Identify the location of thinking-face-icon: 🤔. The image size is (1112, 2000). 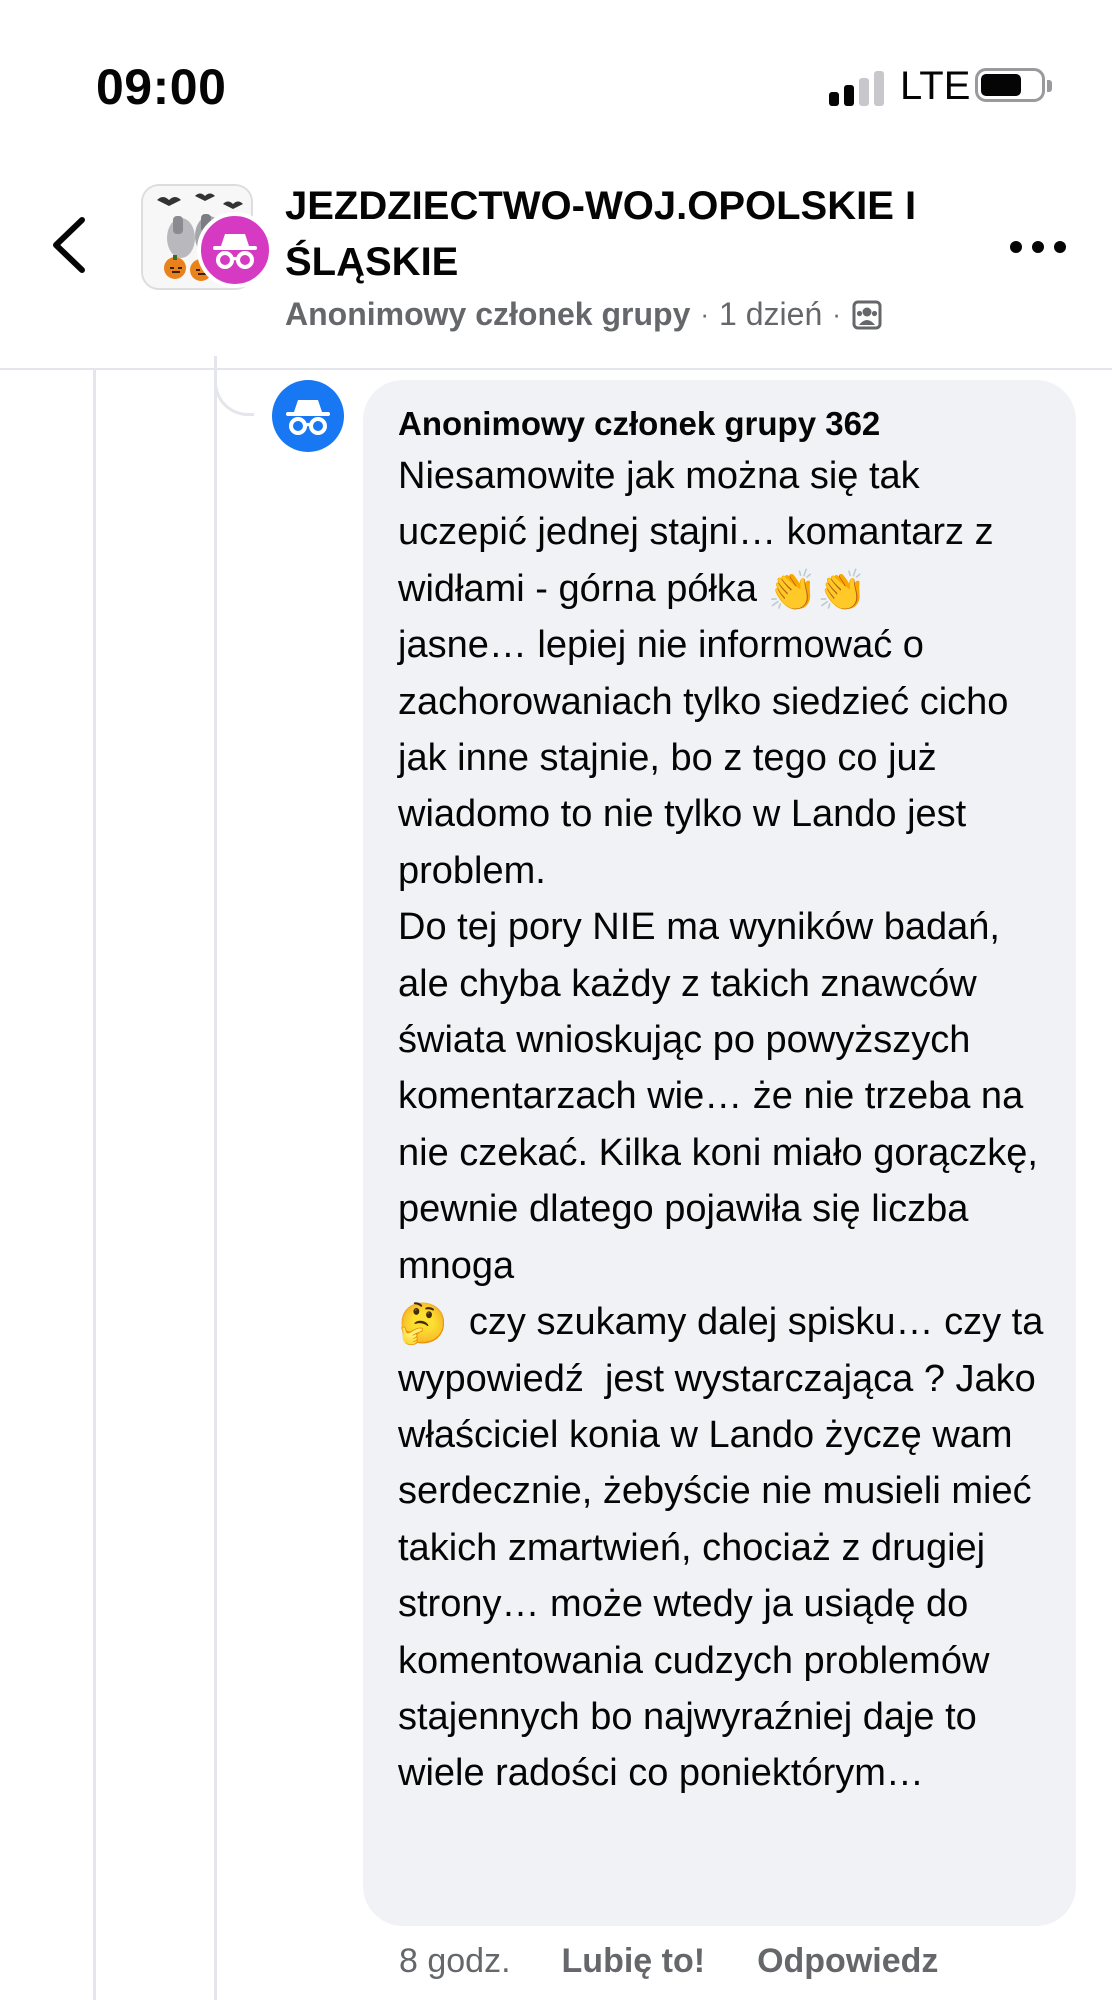
(423, 1324).